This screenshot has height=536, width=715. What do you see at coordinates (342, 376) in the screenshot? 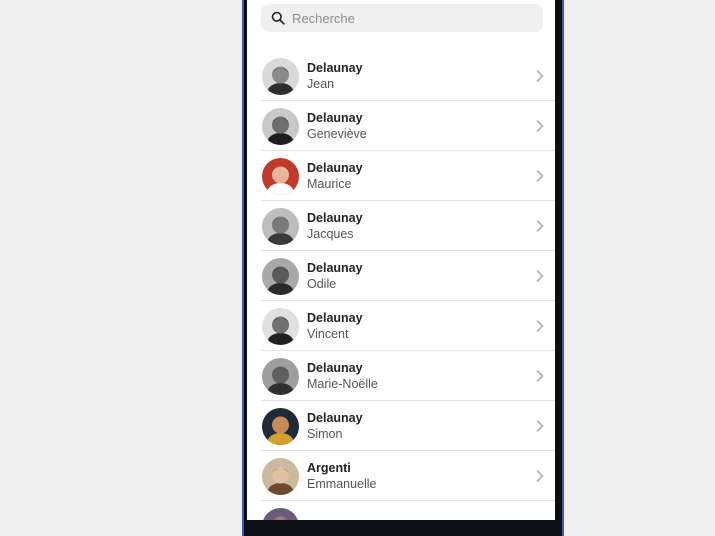
I see `contact-names: Delaunay Marie-Noëlle` at bounding box center [342, 376].